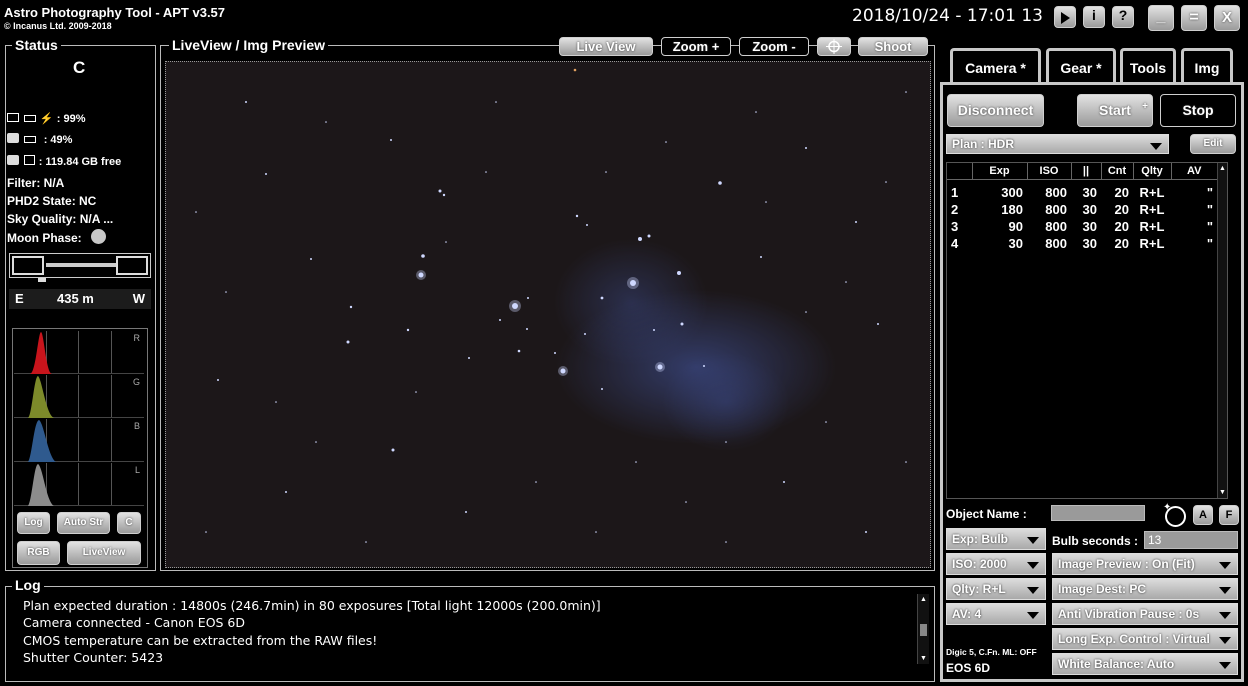 The image size is (1248, 686). I want to click on datetime: 2018/10/24 - 17:01 13, so click(947, 16).